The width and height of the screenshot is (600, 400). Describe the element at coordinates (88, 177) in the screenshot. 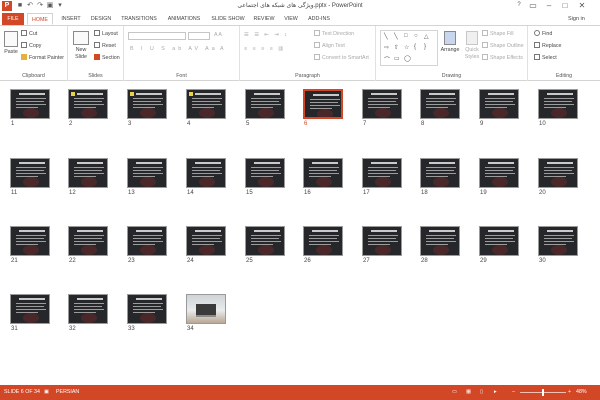

I see `slide-thumbnail: 12` at that location.